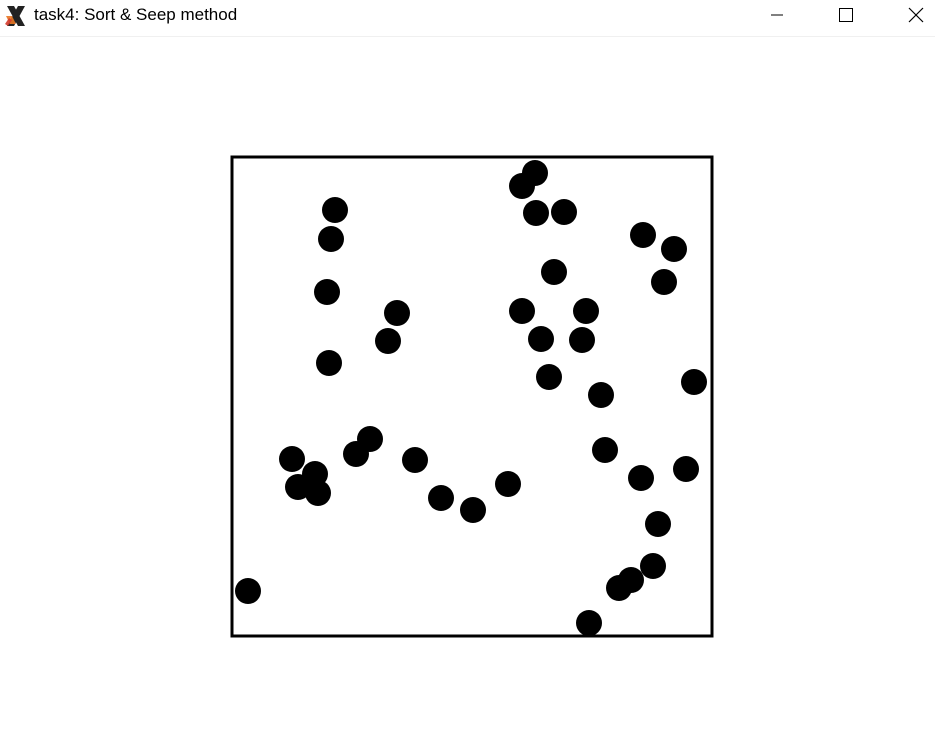 The height and width of the screenshot is (745, 935). I want to click on close-button, so click(914, 15).